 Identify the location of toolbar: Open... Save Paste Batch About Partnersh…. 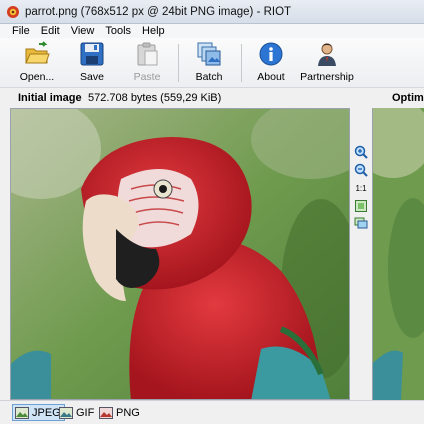
(212, 63).